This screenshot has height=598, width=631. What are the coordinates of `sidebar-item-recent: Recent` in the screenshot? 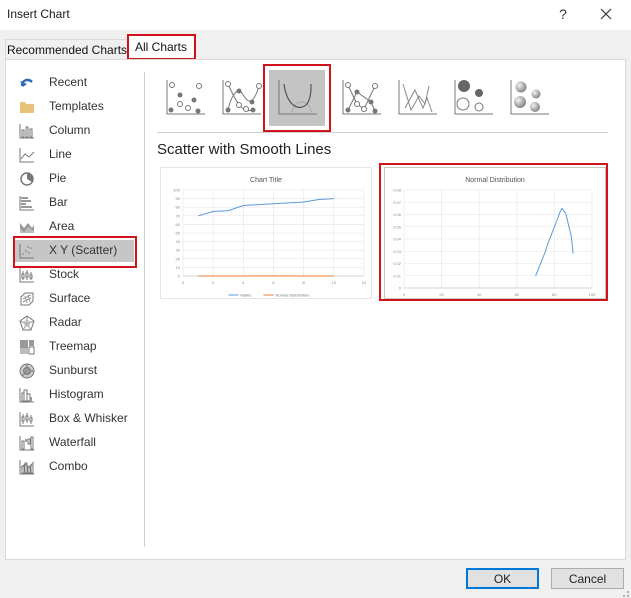 It's located at (74, 83).